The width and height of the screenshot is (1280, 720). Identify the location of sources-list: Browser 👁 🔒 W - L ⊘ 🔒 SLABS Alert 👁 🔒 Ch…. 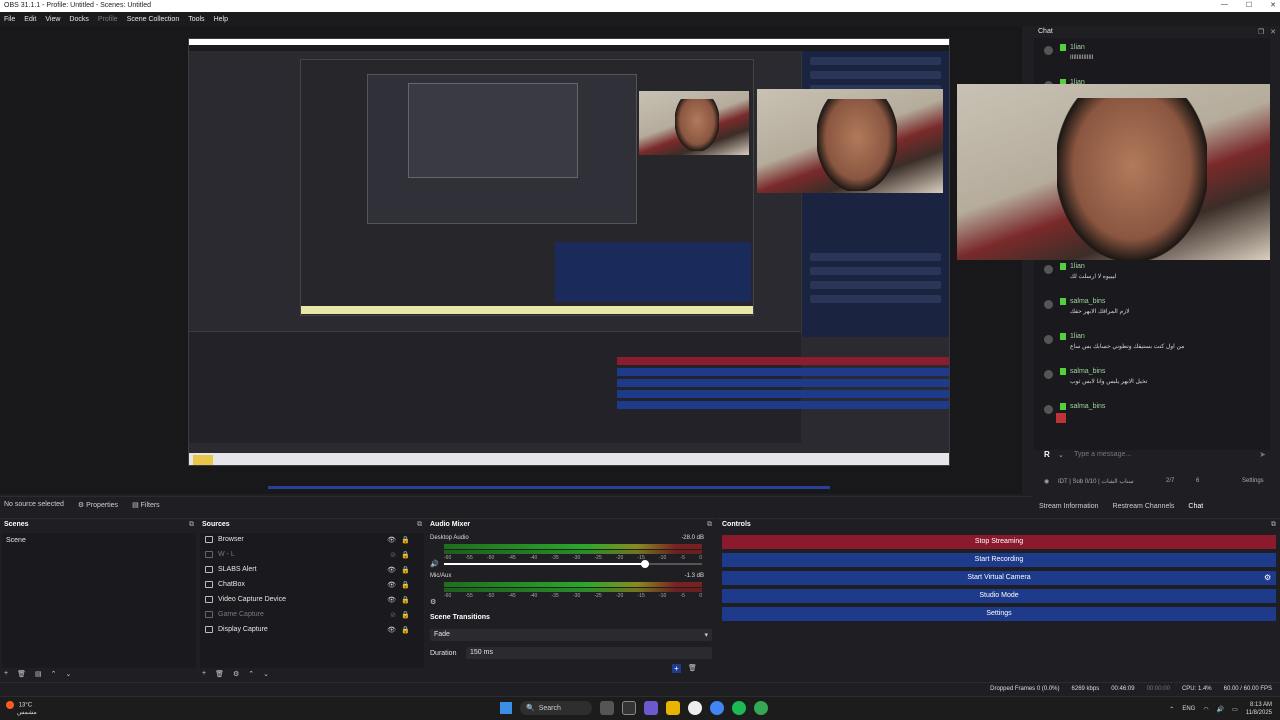
(312, 600).